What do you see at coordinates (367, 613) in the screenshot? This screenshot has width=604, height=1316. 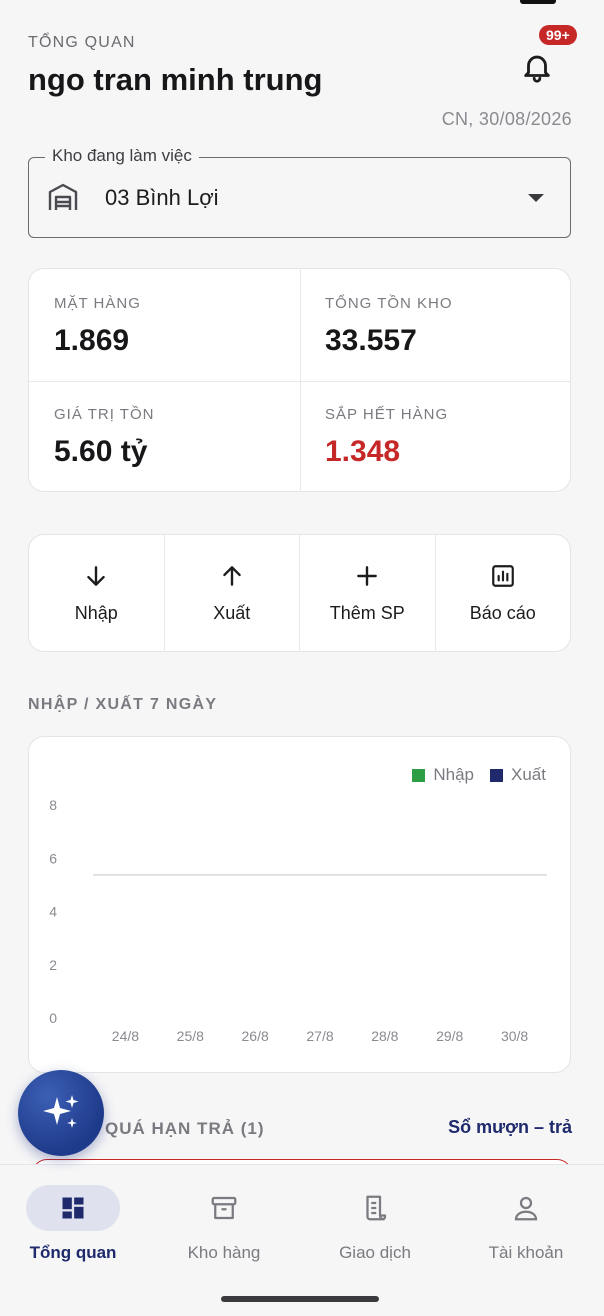 I see `action-label: Thêm SP` at bounding box center [367, 613].